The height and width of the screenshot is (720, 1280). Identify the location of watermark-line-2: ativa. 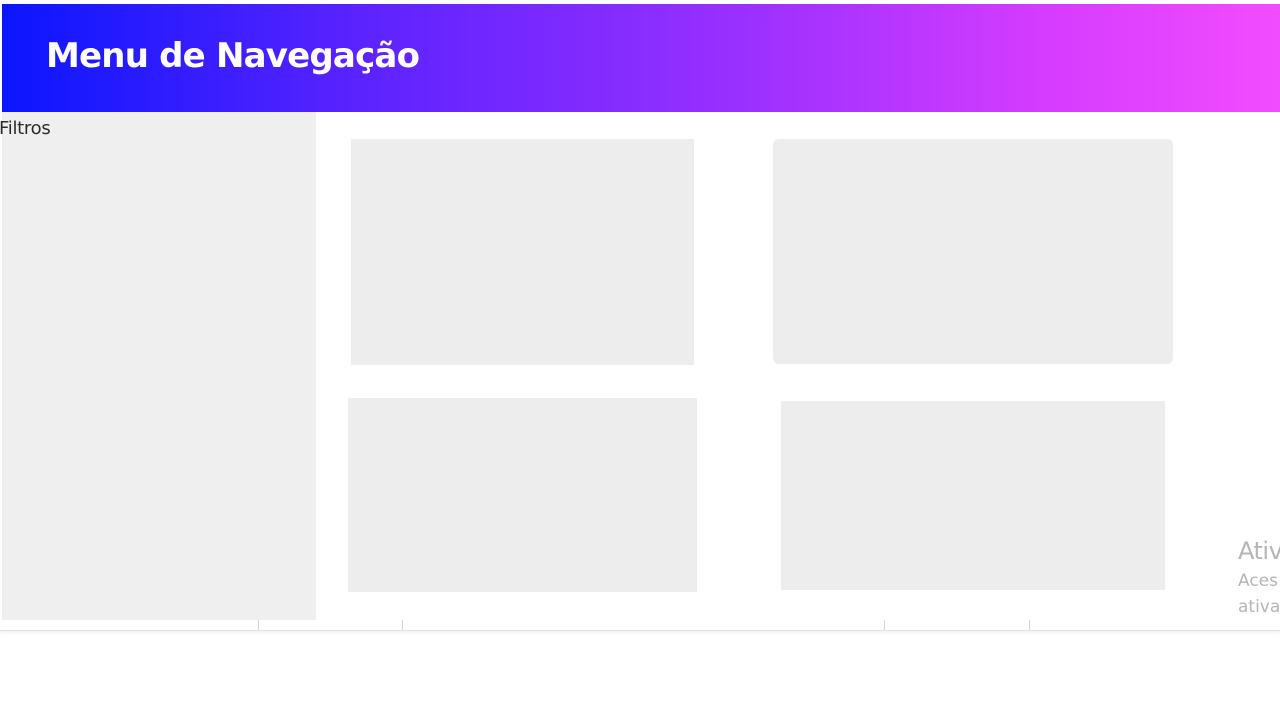
(1259, 607).